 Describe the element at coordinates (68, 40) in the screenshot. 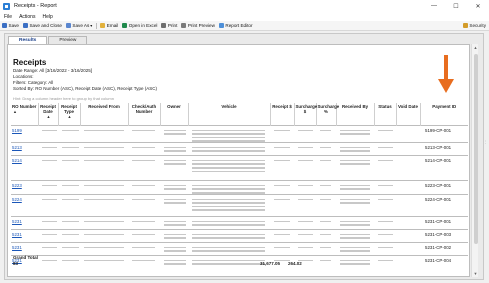

I see `tab-preview: Preview` at that location.